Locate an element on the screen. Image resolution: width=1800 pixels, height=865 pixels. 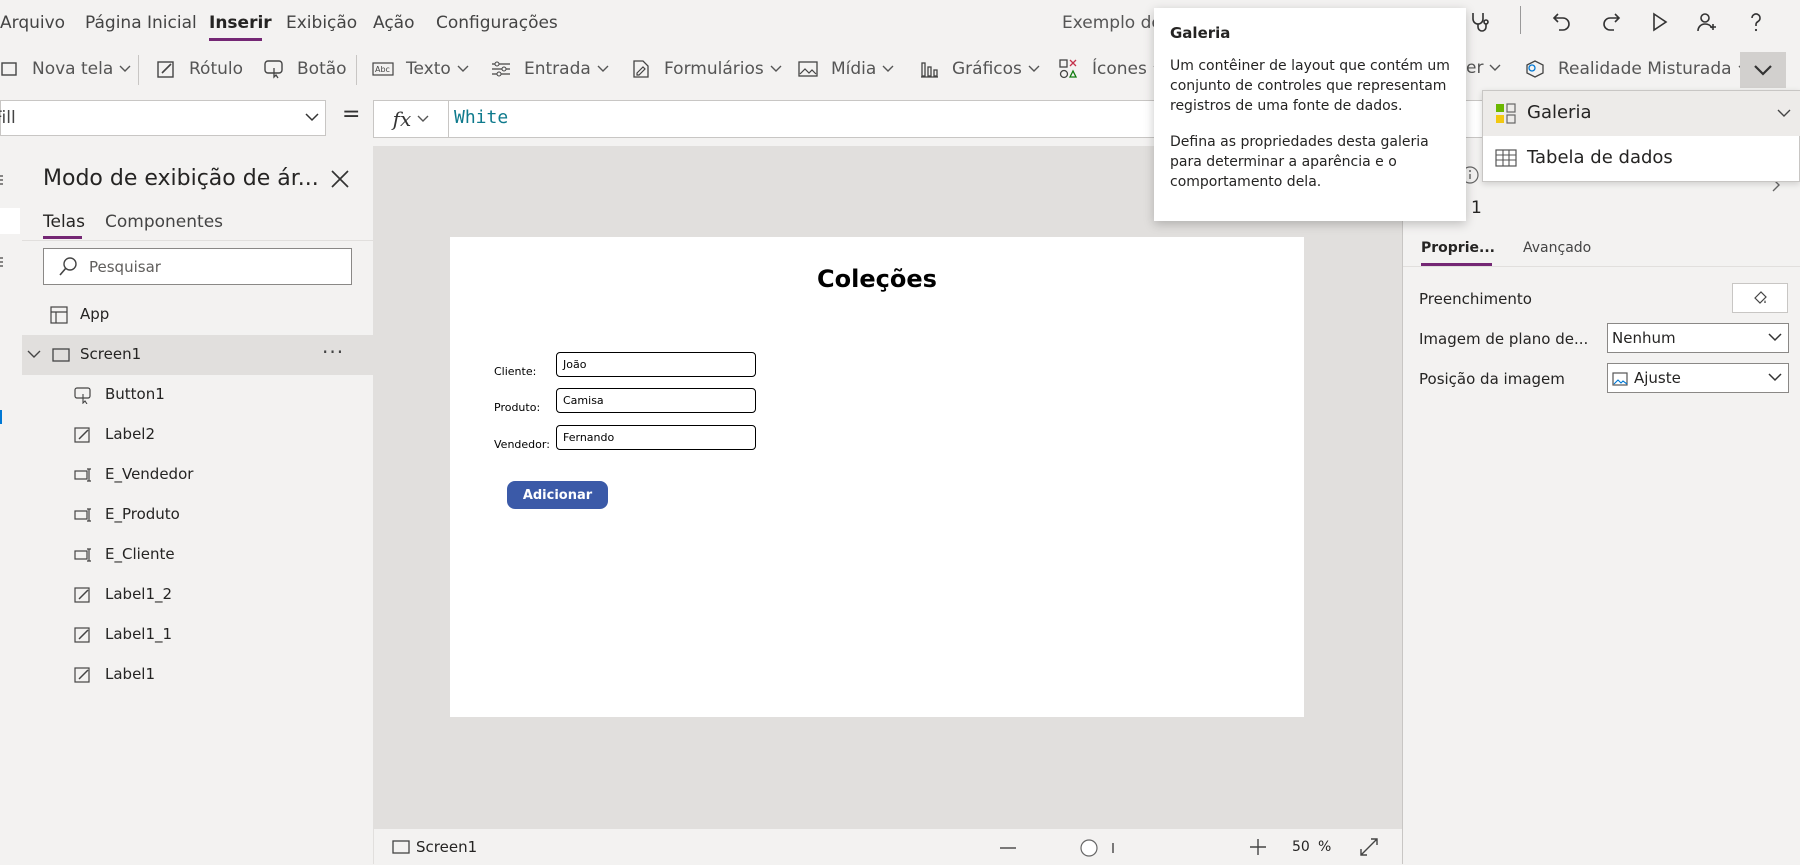
help-icon is located at coordinates (1756, 22).